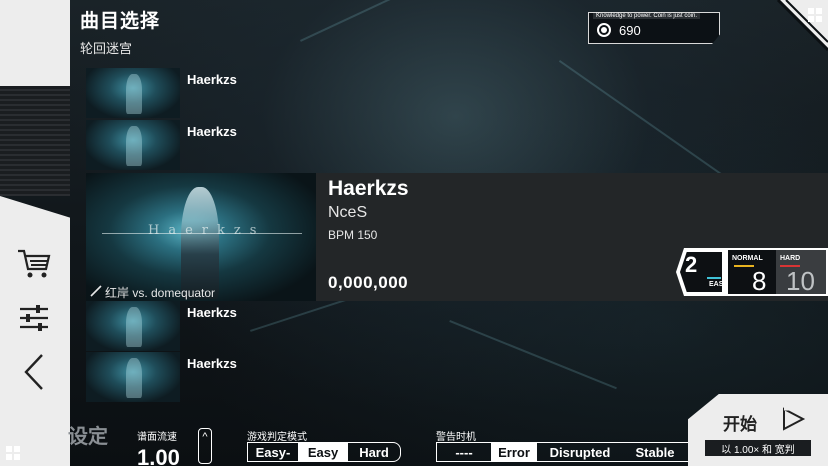 The width and height of the screenshot is (828, 466). What do you see at coordinates (158, 455) in the screenshot?
I see `speed-value: 1.00` at bounding box center [158, 455].